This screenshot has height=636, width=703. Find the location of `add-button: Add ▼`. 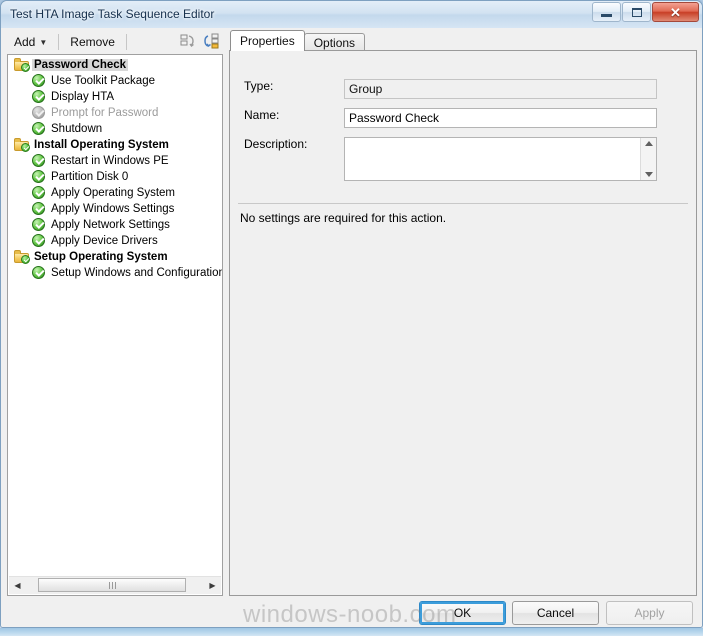

add-button: Add ▼ is located at coordinates (30, 42).